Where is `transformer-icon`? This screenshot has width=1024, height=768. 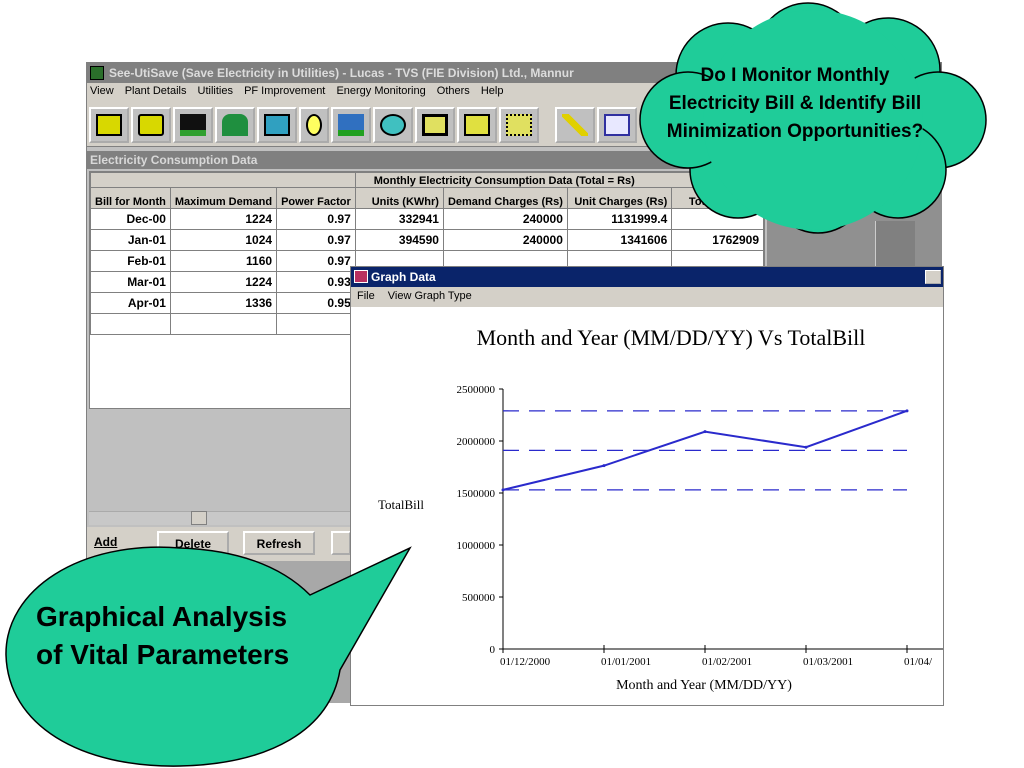 transformer-icon is located at coordinates (109, 125).